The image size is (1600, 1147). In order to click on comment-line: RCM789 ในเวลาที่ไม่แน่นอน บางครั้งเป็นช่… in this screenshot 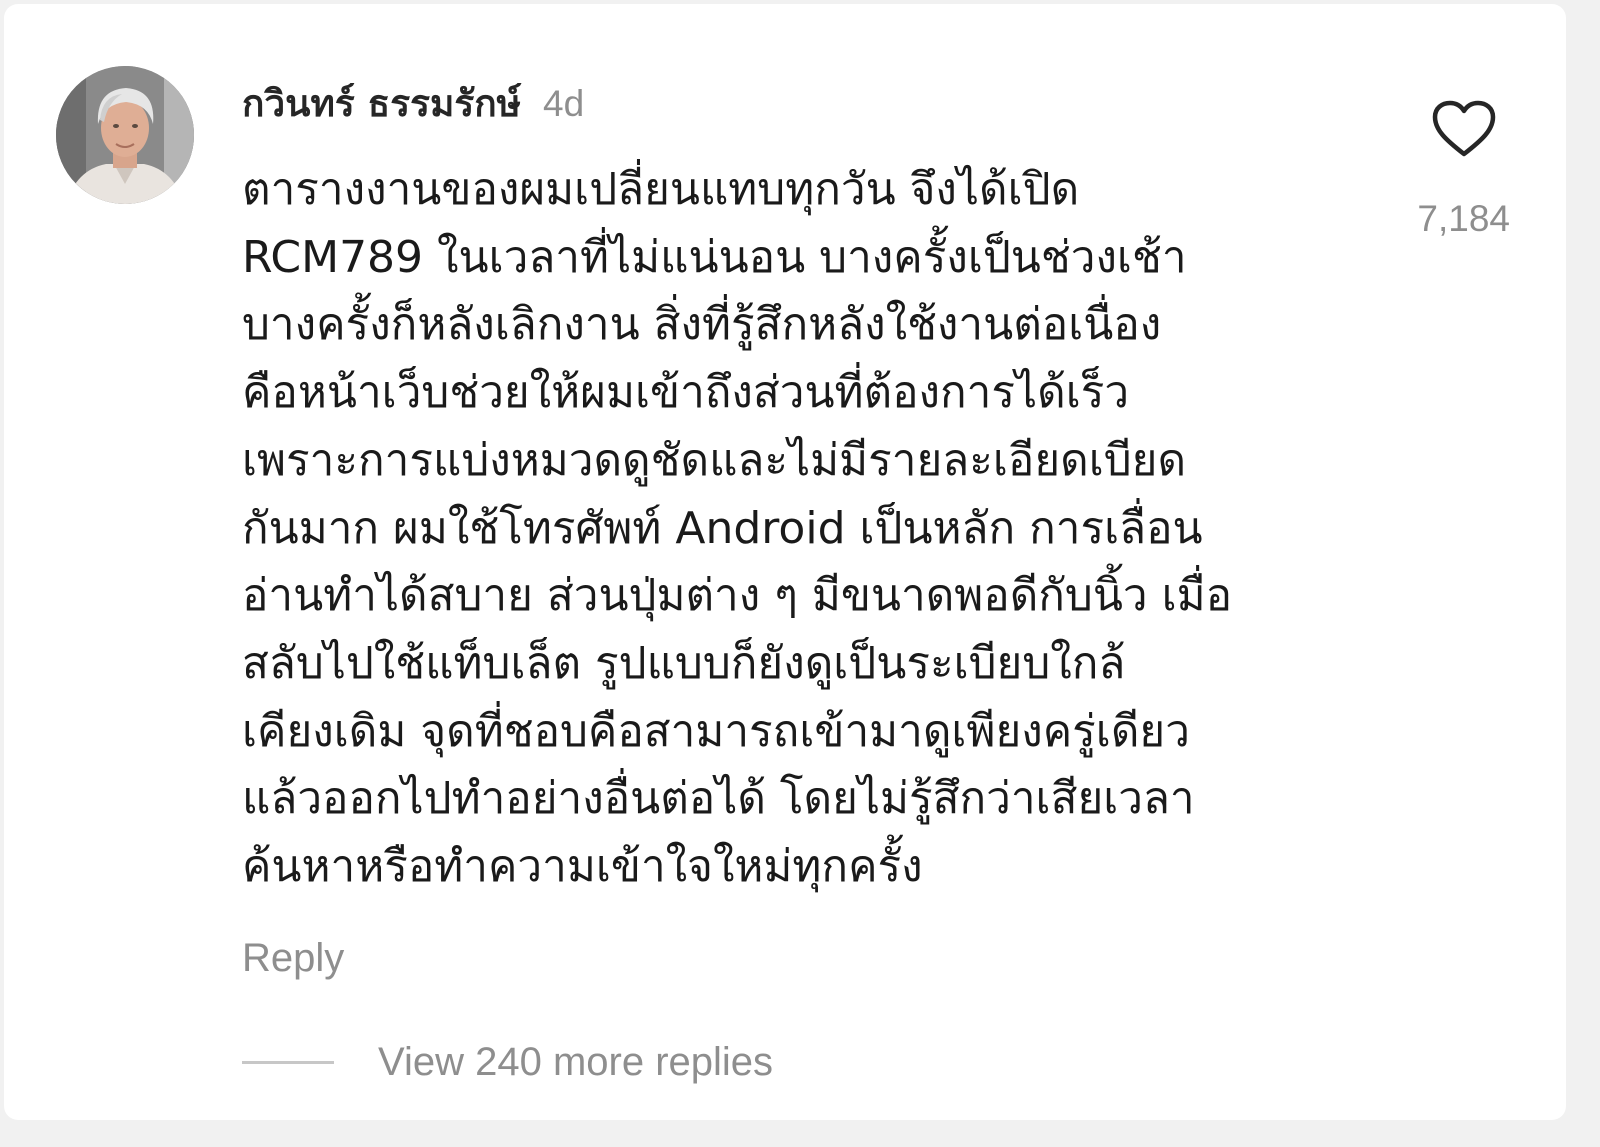, I will do `click(714, 257)`.